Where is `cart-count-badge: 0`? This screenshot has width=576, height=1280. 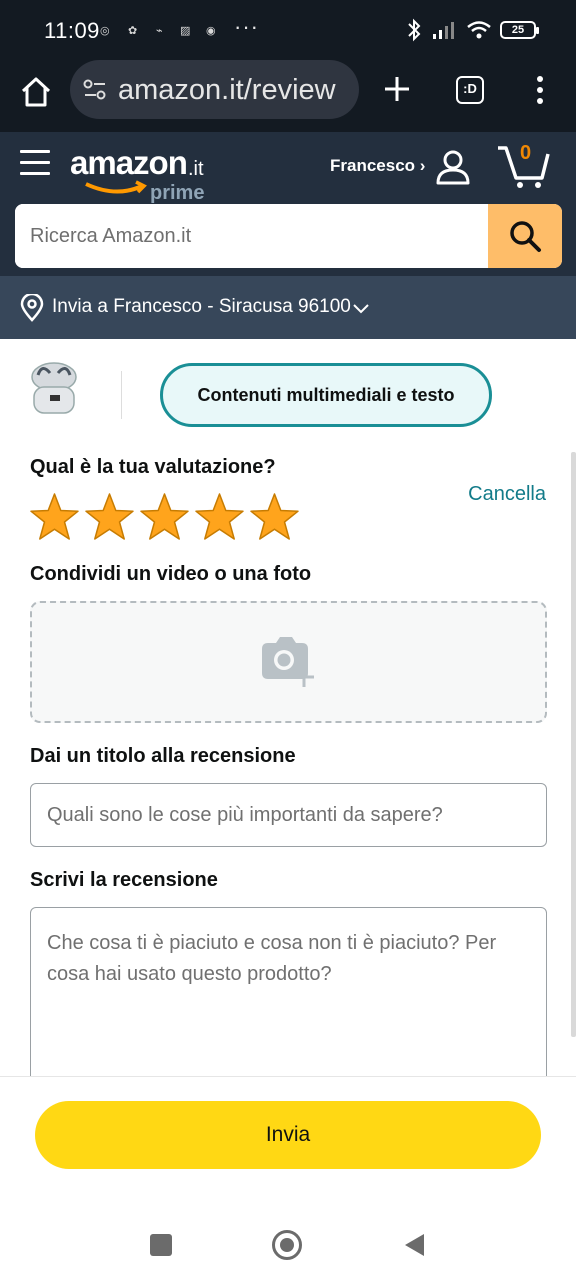 cart-count-badge: 0 is located at coordinates (526, 153).